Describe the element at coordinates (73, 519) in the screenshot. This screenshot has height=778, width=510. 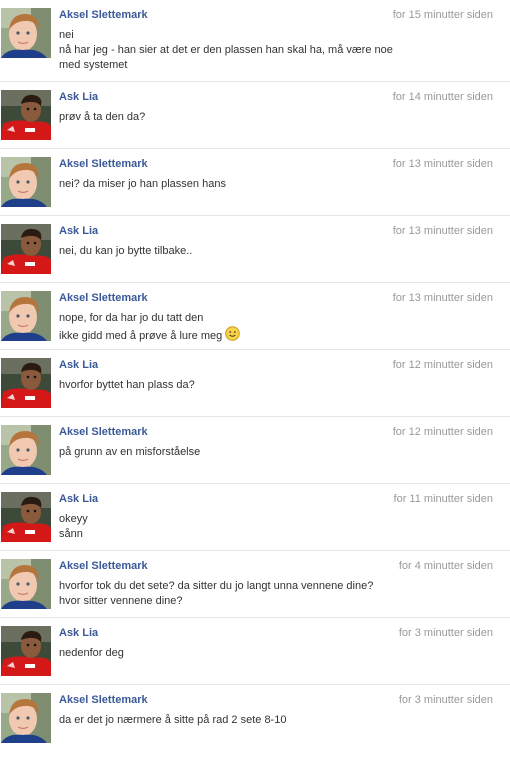
I see `message-text: okeyy` at that location.